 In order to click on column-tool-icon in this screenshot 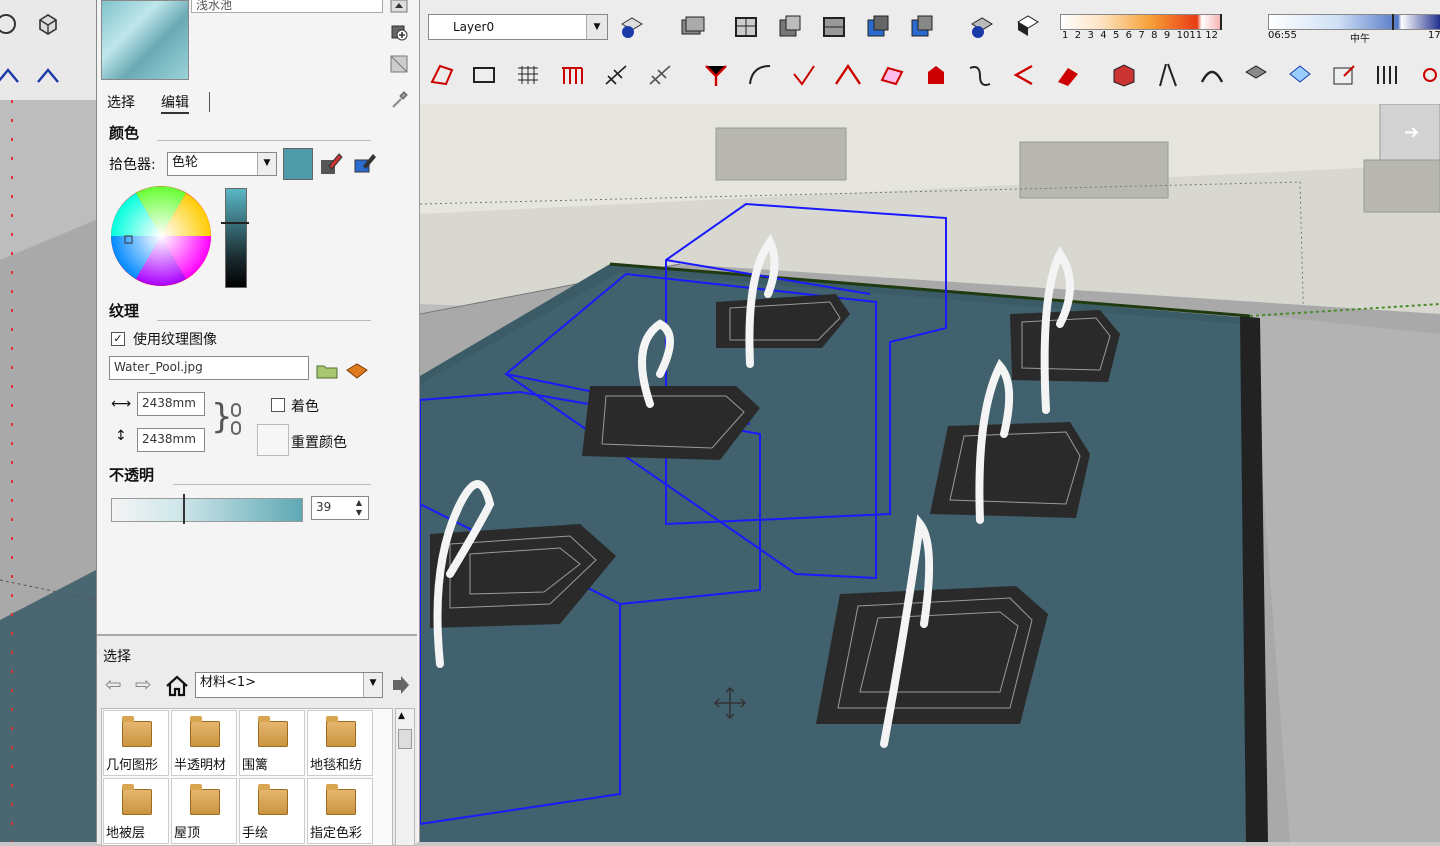, I will do `click(1168, 75)`.